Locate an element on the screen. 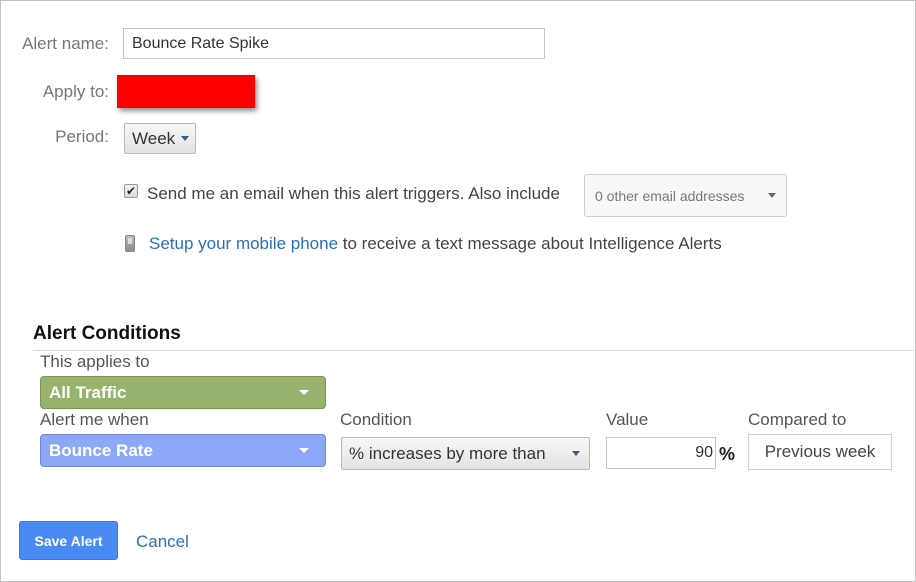 The image size is (916, 582). condition-value: % increases by more than is located at coordinates (447, 453).